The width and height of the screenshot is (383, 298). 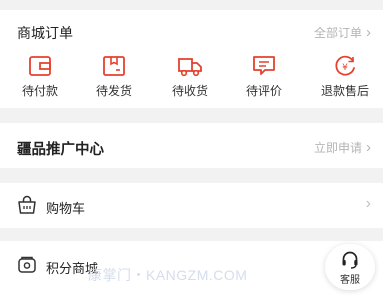 What do you see at coordinates (40, 66) in the screenshot?
I see `wallet-icon` at bounding box center [40, 66].